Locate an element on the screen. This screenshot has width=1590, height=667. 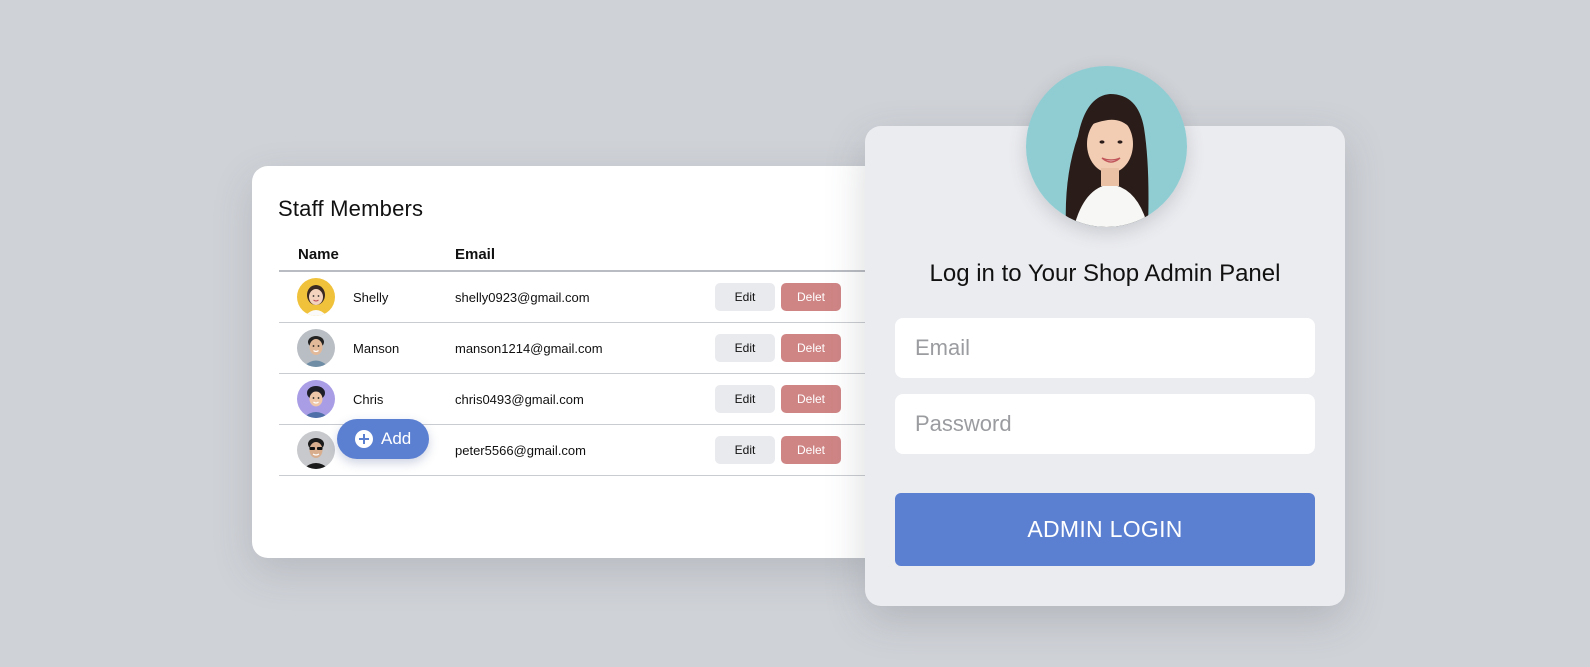
table-row: Manson manson1214@gmail.com Edit Delet is located at coordinates (585, 348).